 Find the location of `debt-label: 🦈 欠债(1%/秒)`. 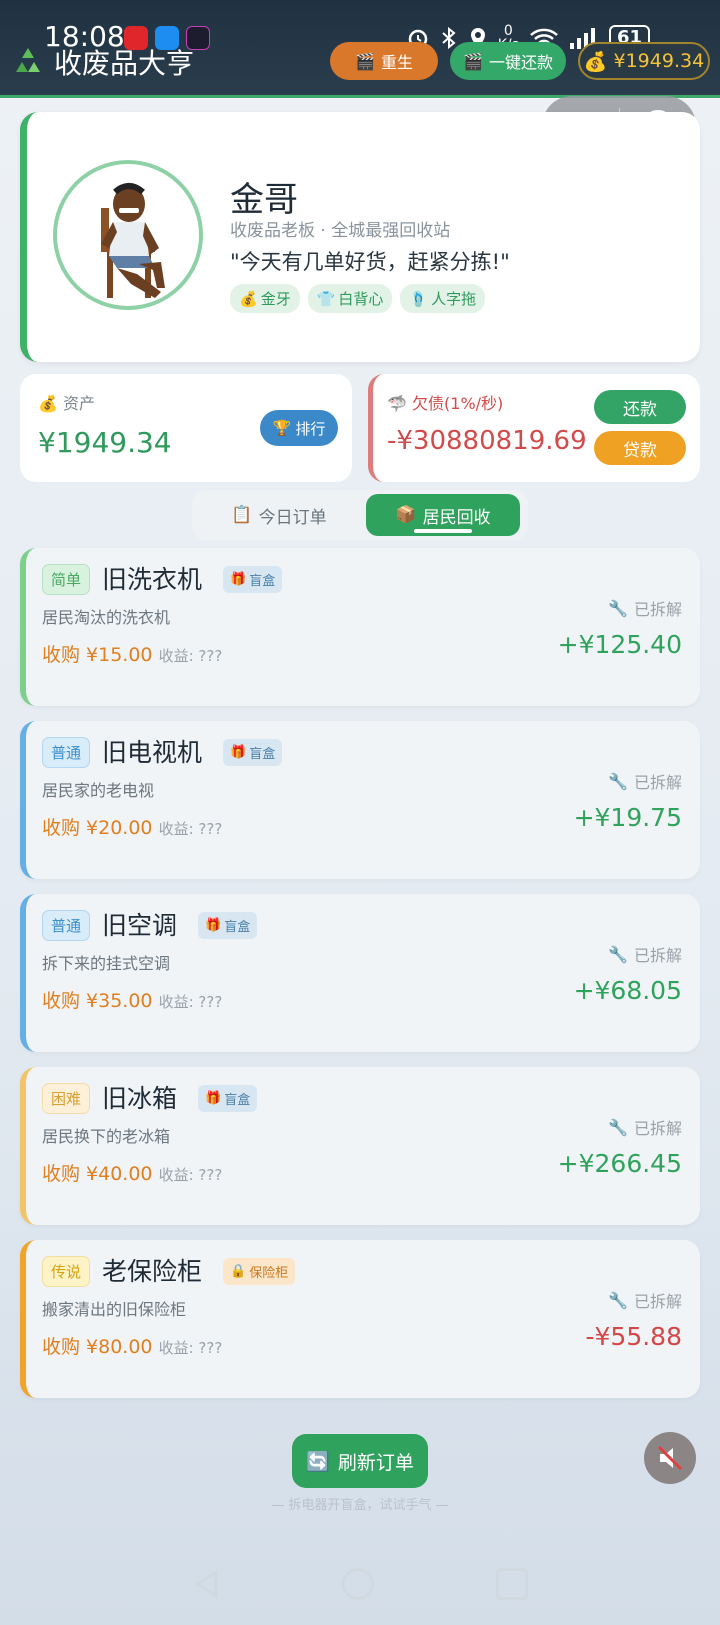

debt-label: 🦈 欠债(1%/秒) is located at coordinates (445, 402).